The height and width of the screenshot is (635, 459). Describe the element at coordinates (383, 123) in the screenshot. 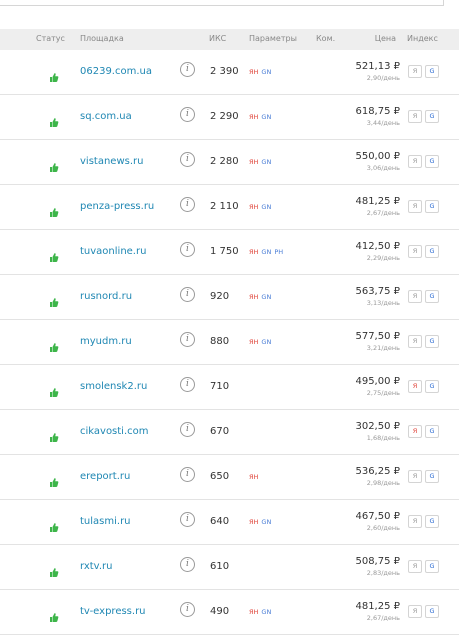

I see `price-per-day: 3,44/день` at that location.